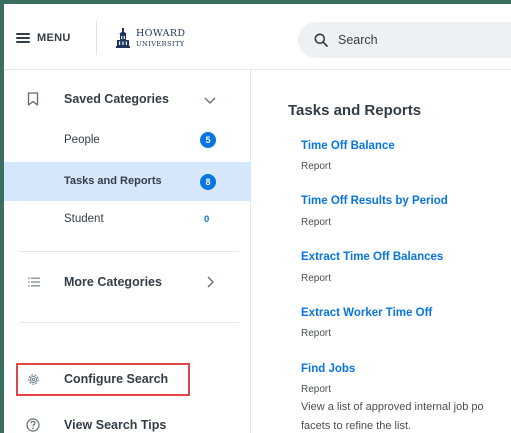 This screenshot has width=511, height=433. What do you see at coordinates (96, 38) in the screenshot?
I see `header-divider` at bounding box center [96, 38].